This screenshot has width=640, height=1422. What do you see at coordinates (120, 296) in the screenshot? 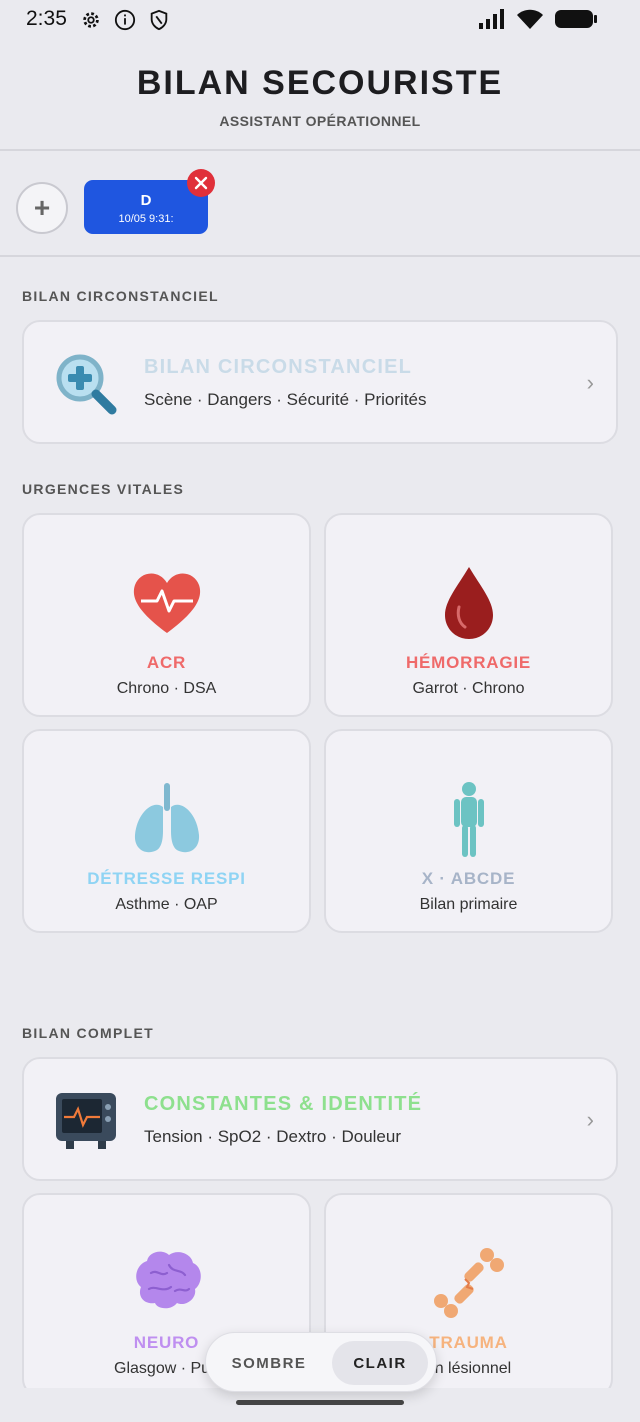
I see `section-title-circonstanciel: BILAN CIRCONSTANCIEL` at bounding box center [120, 296].